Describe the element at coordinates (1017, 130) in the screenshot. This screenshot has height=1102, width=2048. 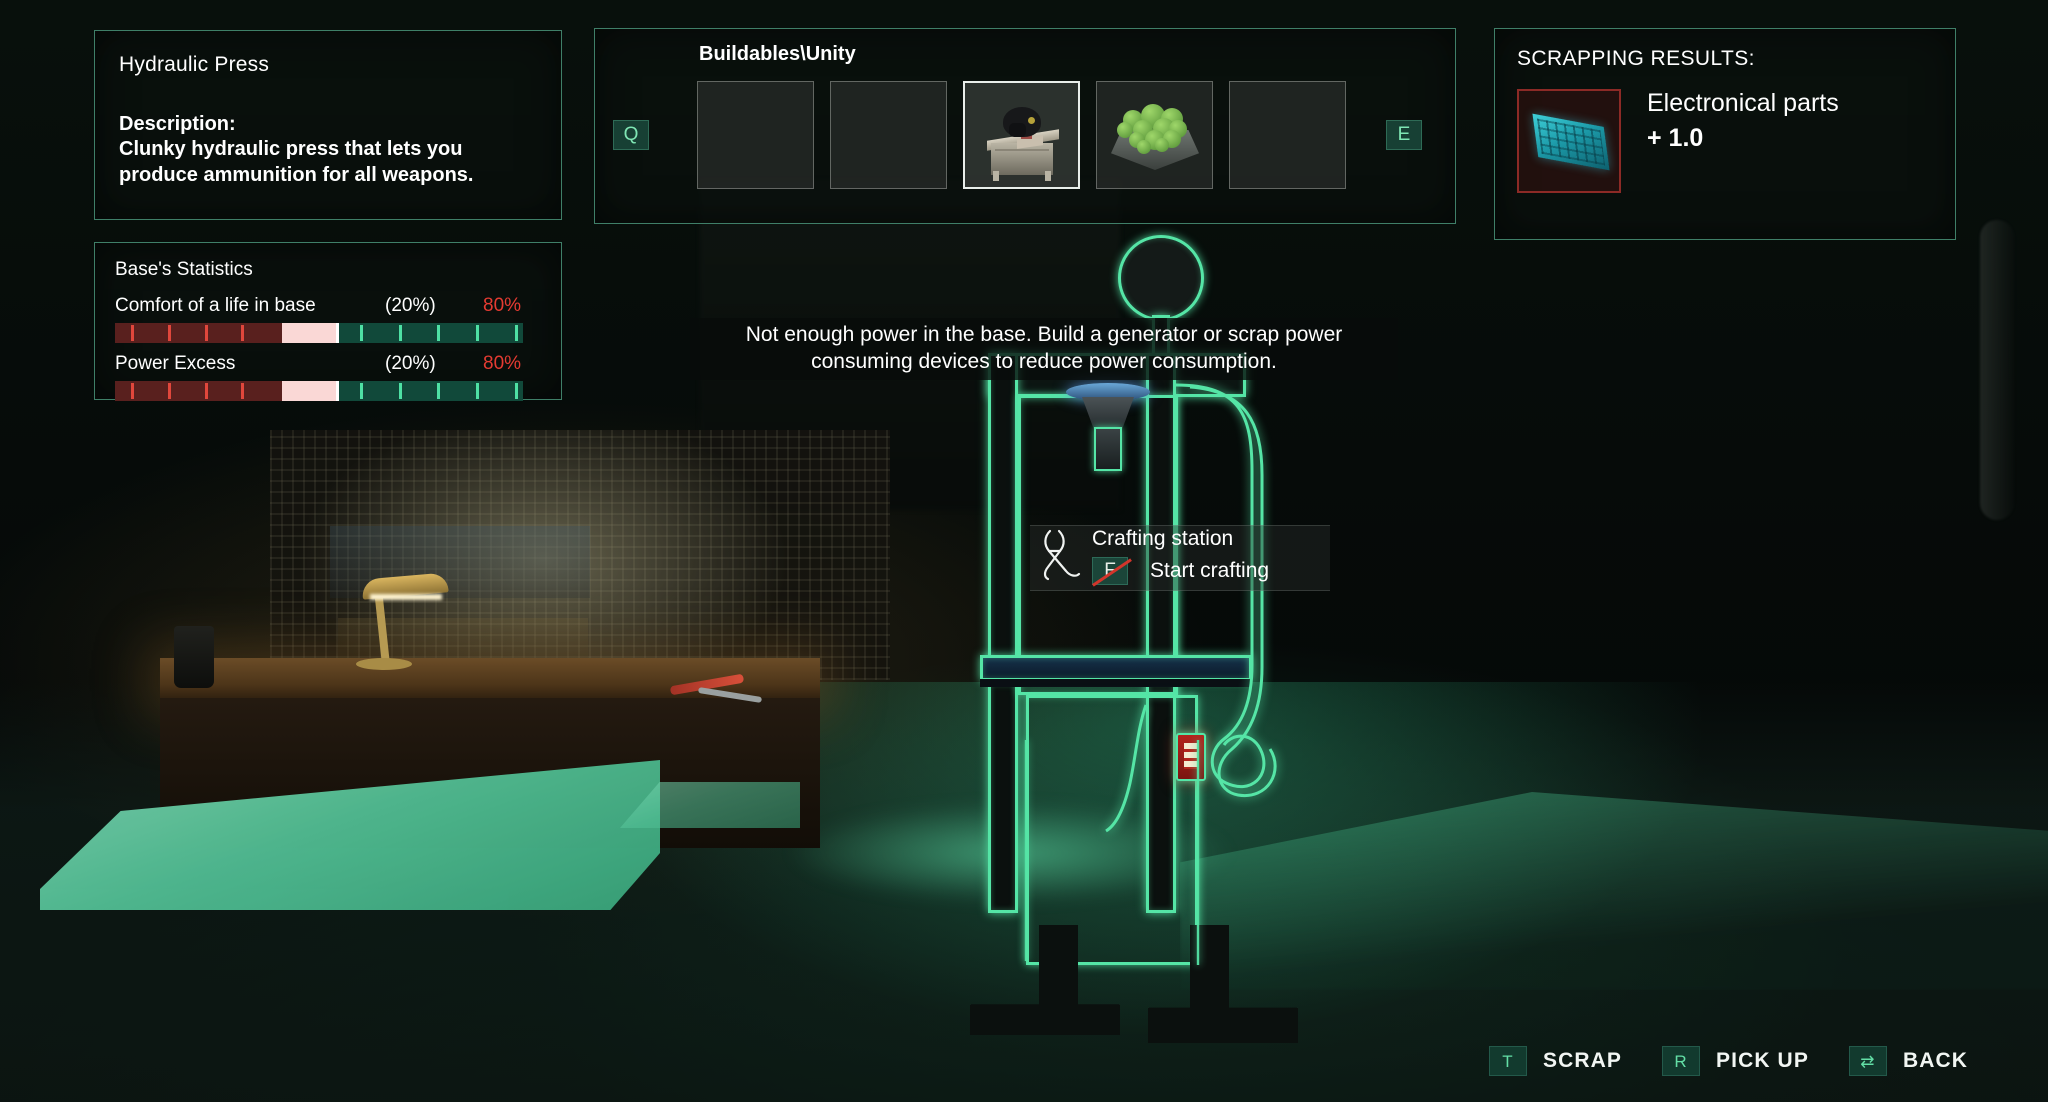
I see `gas-mask-filter` at that location.